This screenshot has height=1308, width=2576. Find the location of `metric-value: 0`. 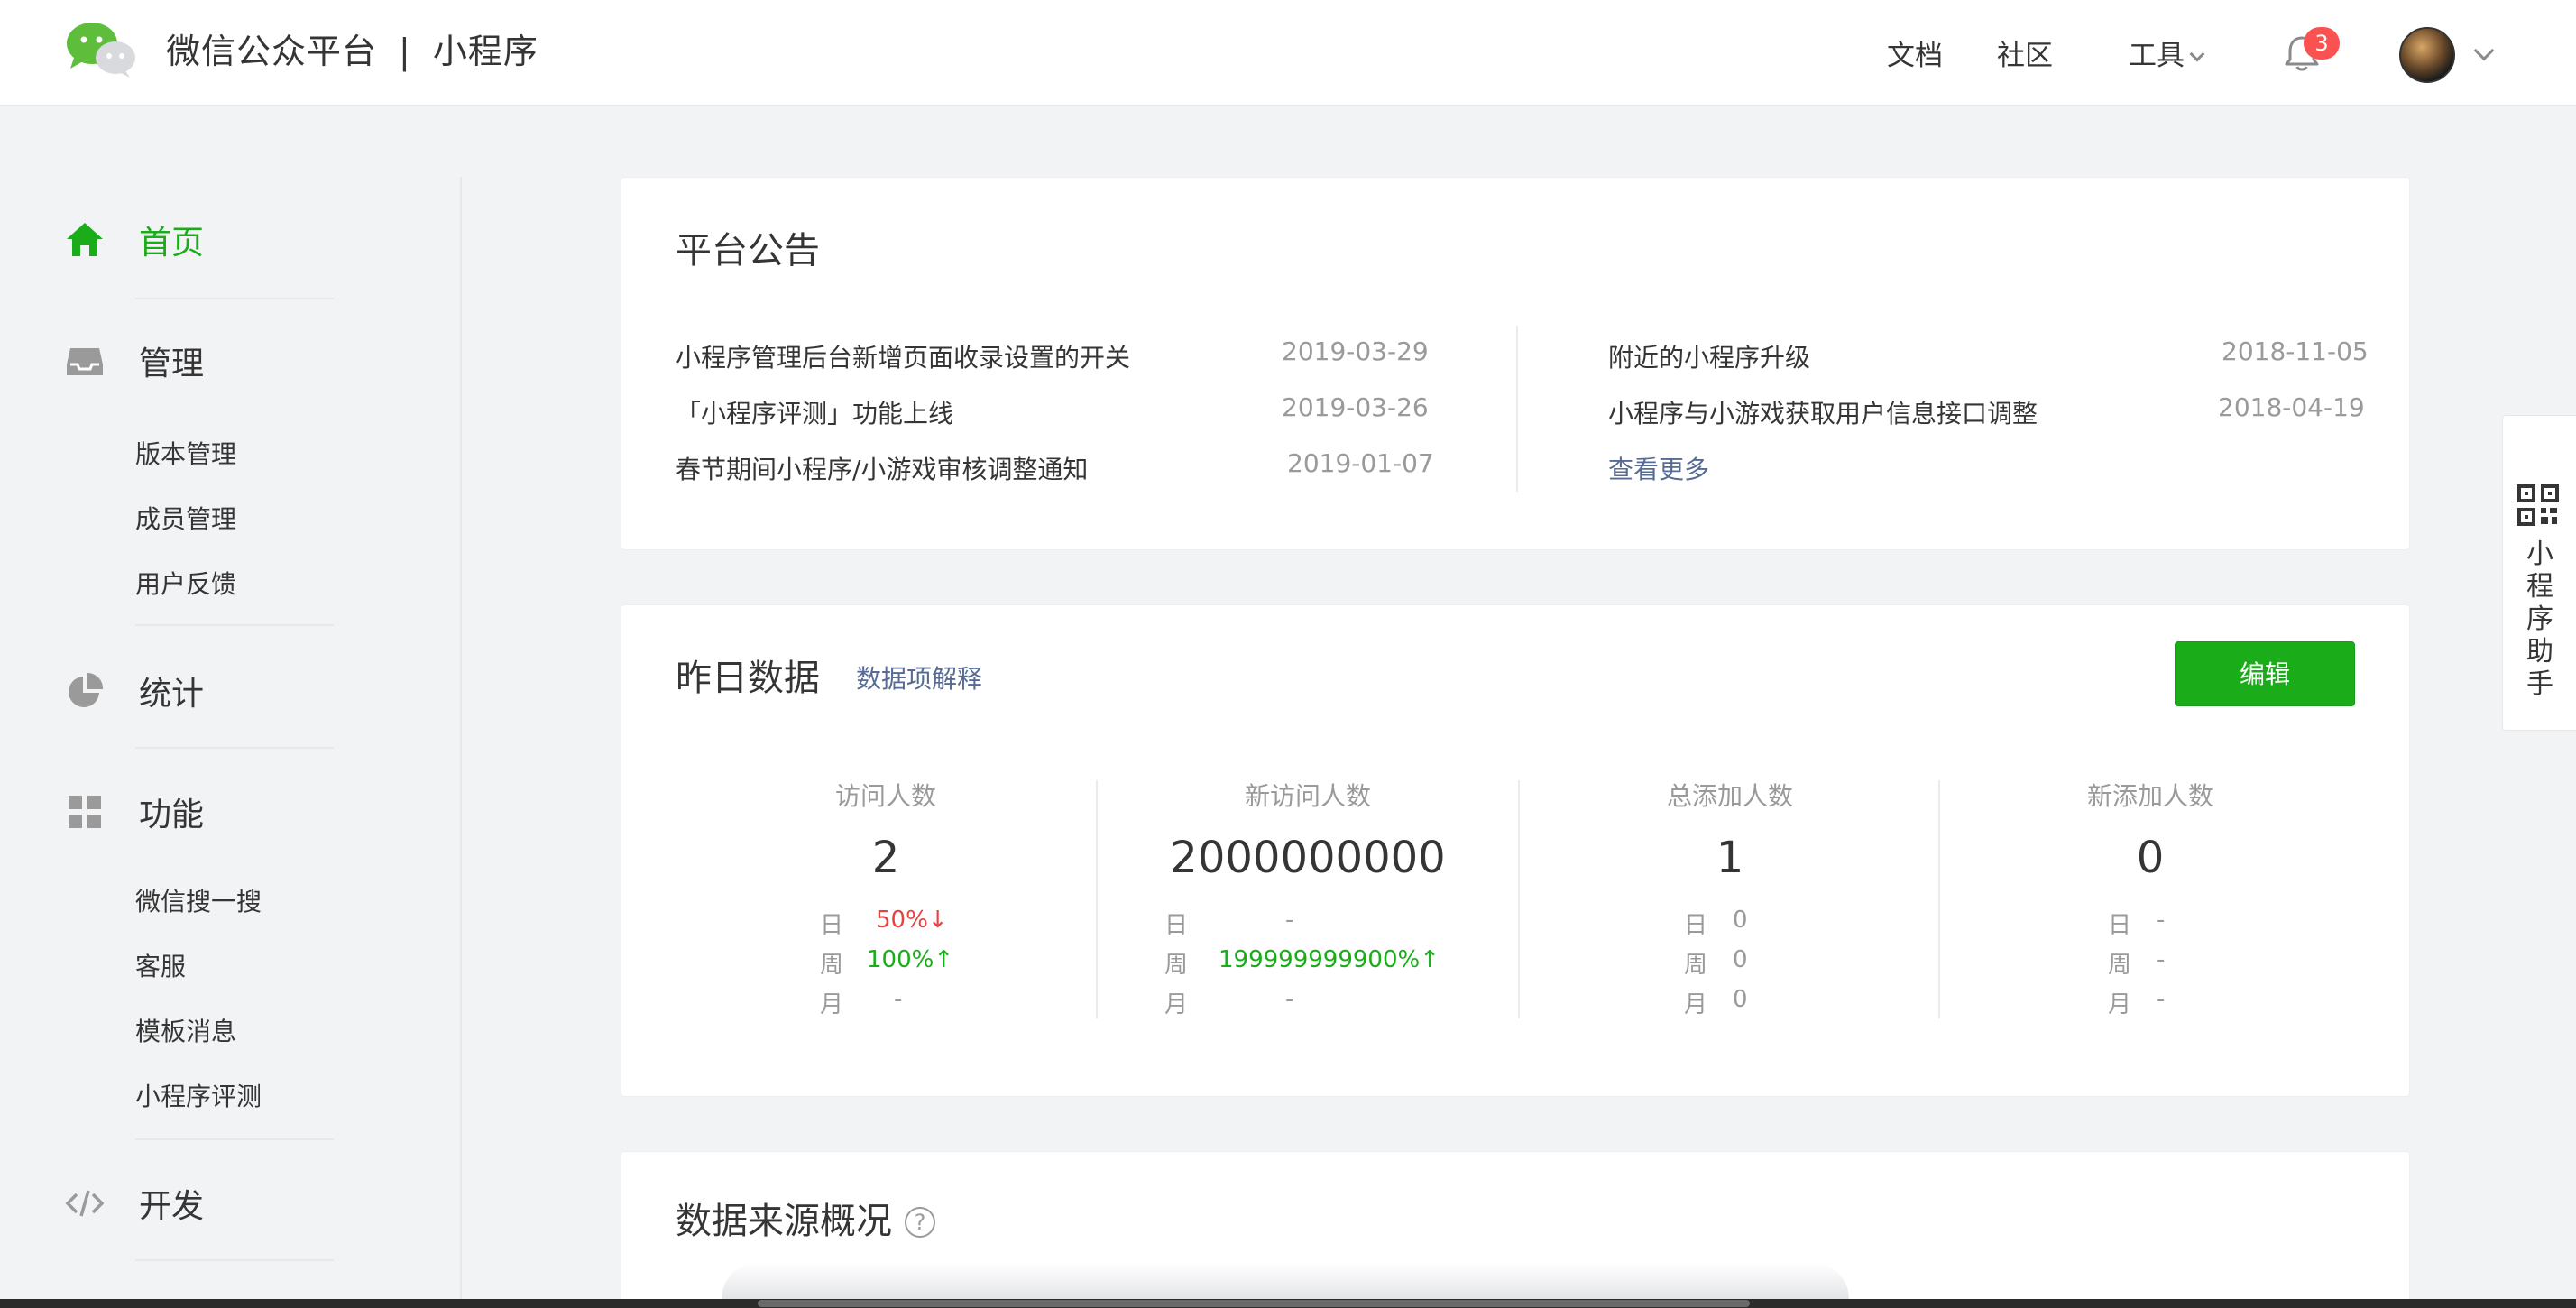

metric-value: 0 is located at coordinates (2150, 858).